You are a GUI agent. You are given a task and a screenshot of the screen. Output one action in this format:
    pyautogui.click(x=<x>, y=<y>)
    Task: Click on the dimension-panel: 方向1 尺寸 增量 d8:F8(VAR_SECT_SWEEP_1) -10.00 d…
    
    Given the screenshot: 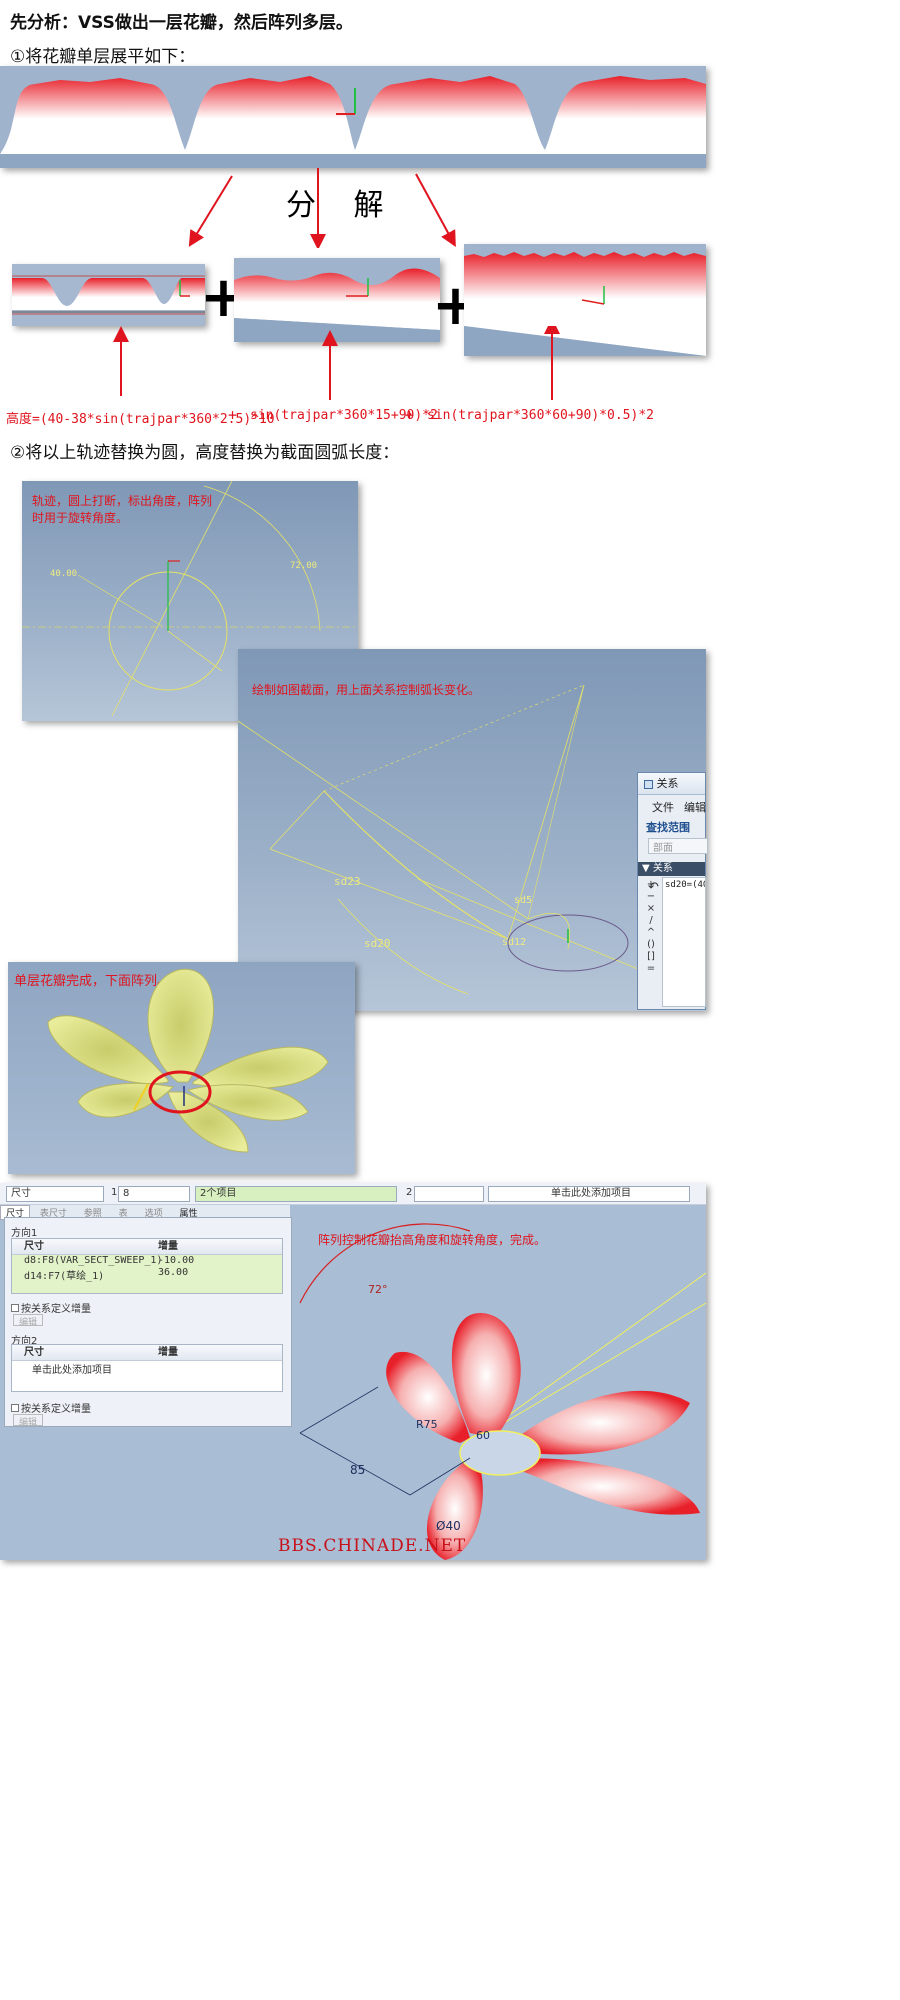 What is the action you would take?
    pyautogui.click(x=148, y=1322)
    